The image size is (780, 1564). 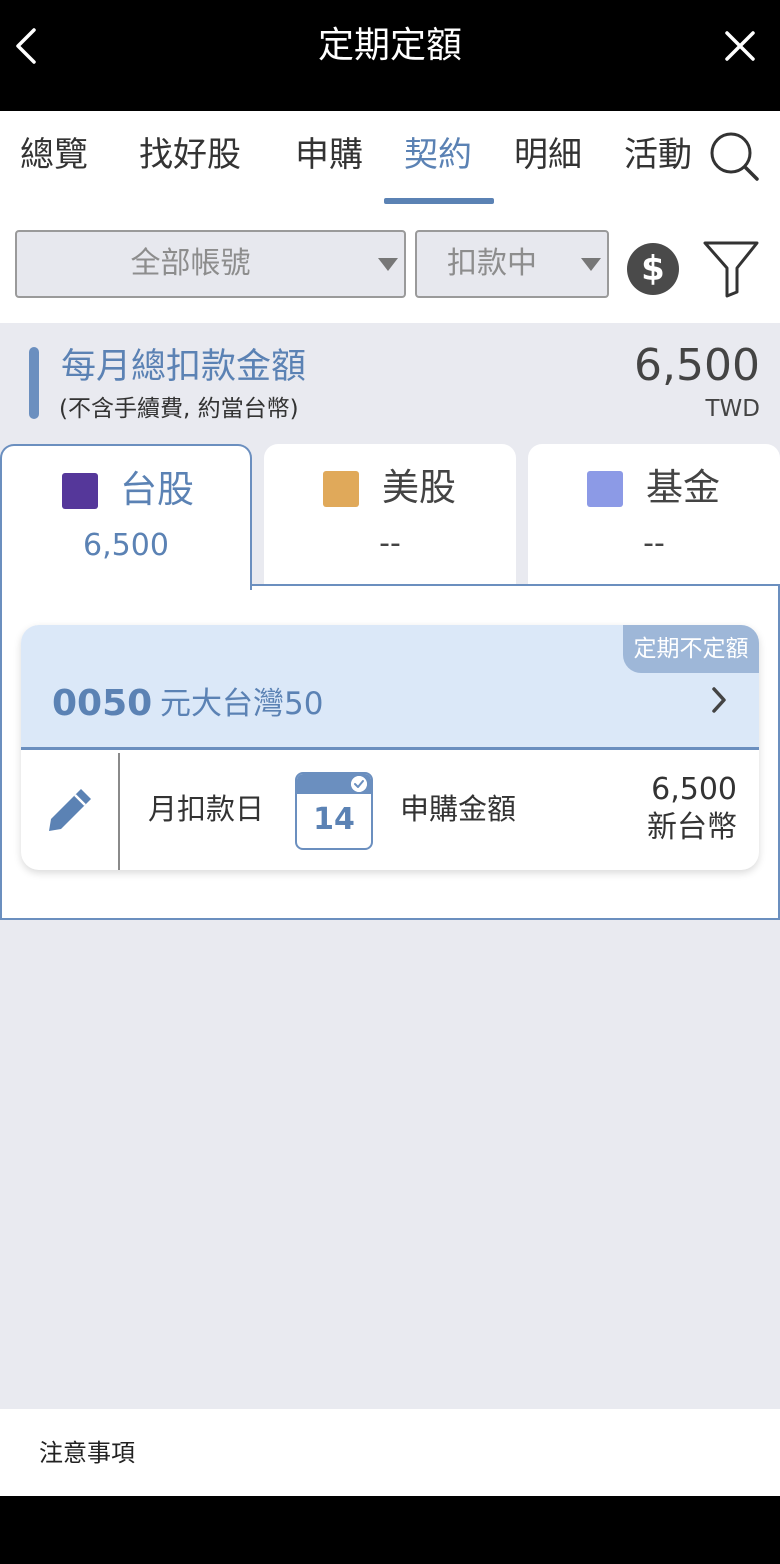 I want to click on monthly-total-amount: 6,500, so click(x=697, y=365).